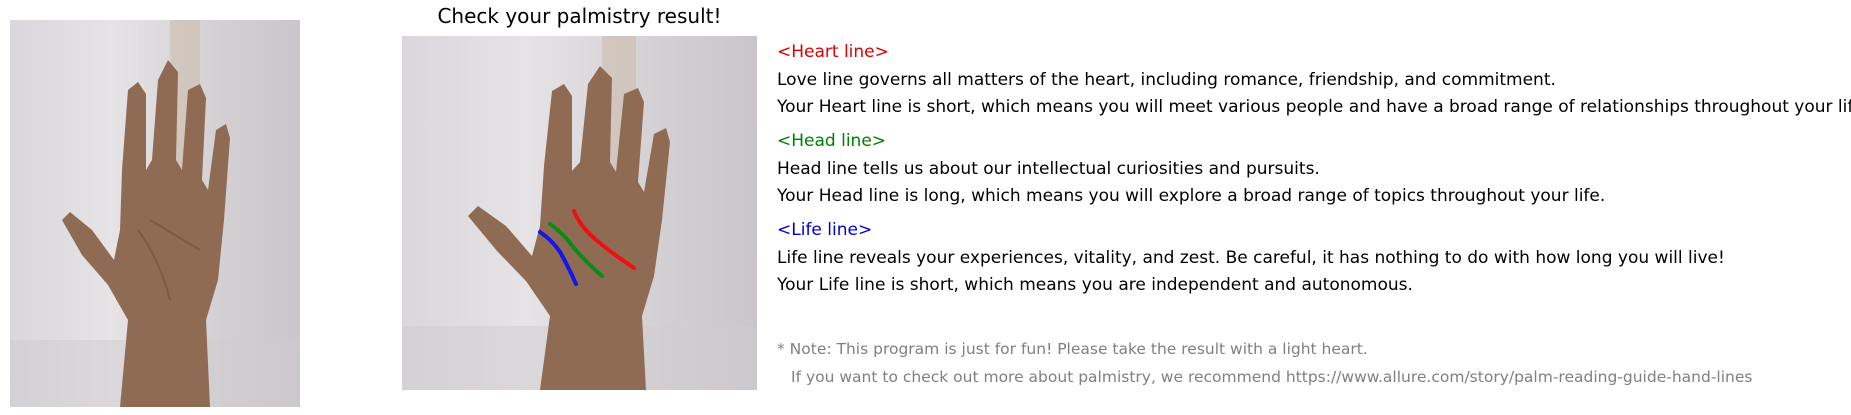  I want to click on heart-line-heading: <Heart line>, so click(833, 52).